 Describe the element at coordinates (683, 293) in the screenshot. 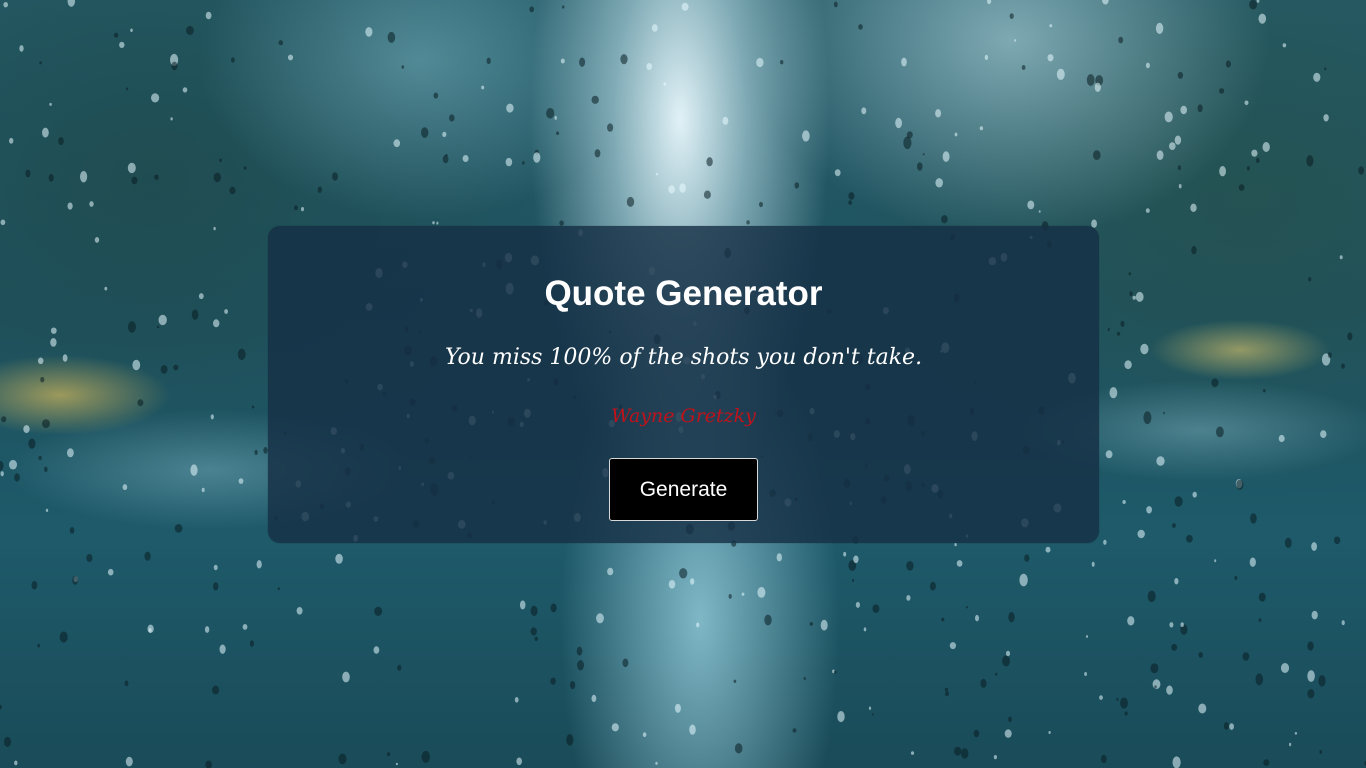

I see `page-title: Quote Generator` at that location.